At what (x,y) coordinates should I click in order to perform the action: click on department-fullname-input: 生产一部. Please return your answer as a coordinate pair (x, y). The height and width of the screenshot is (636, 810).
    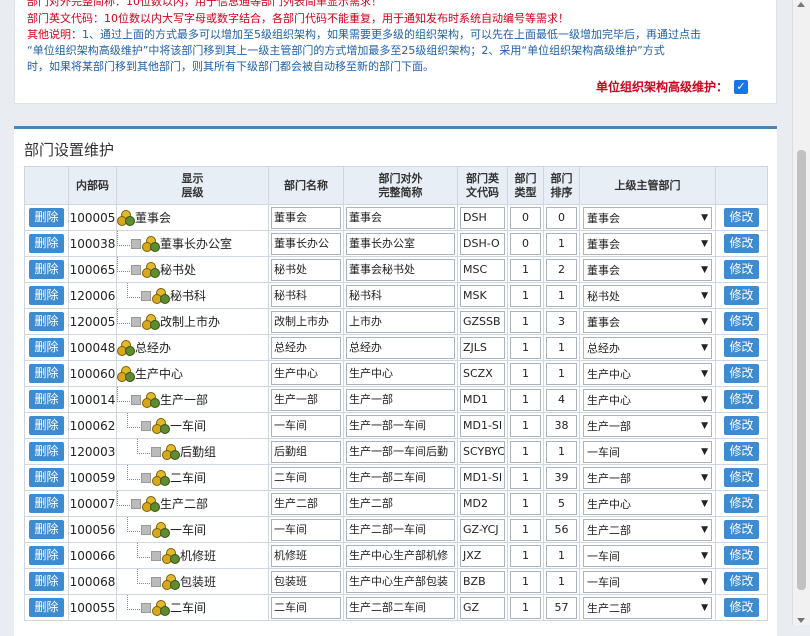
    Looking at the image, I should click on (400, 399).